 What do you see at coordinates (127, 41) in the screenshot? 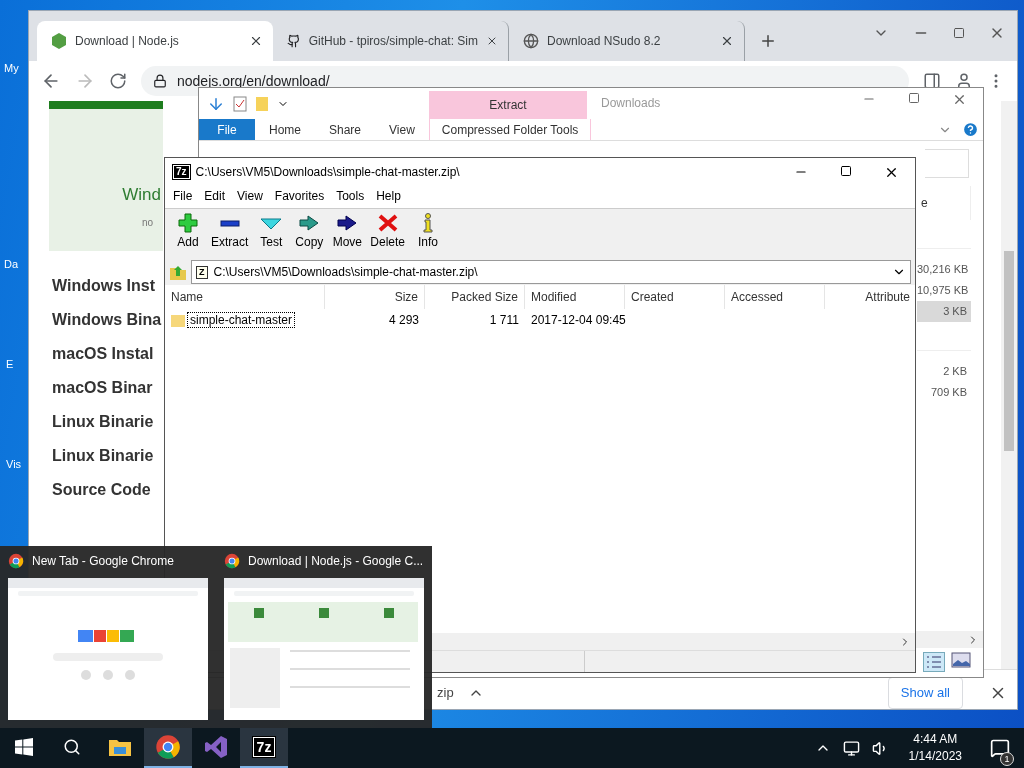
I see `tab-title: Download | Node.js` at bounding box center [127, 41].